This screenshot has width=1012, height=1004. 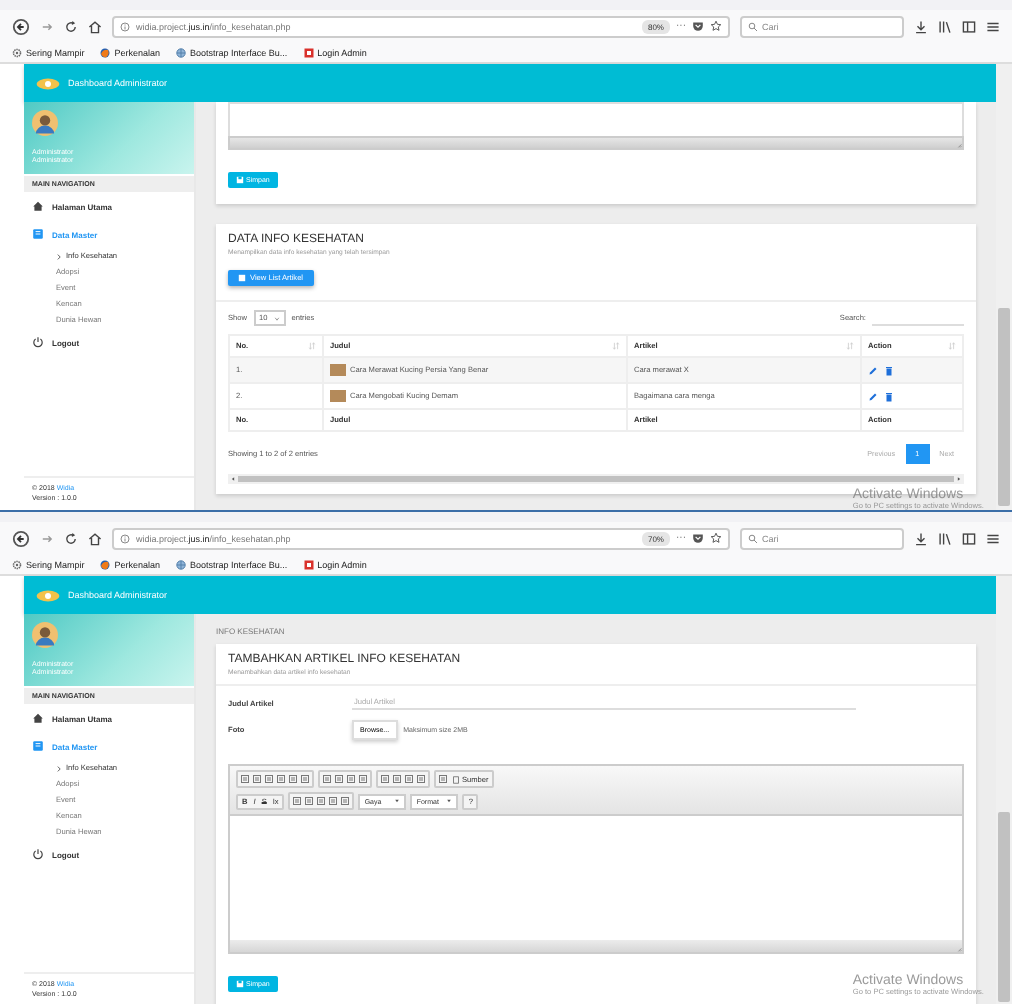 What do you see at coordinates (959, 479) in the screenshot?
I see `scroll-right-icon` at bounding box center [959, 479].